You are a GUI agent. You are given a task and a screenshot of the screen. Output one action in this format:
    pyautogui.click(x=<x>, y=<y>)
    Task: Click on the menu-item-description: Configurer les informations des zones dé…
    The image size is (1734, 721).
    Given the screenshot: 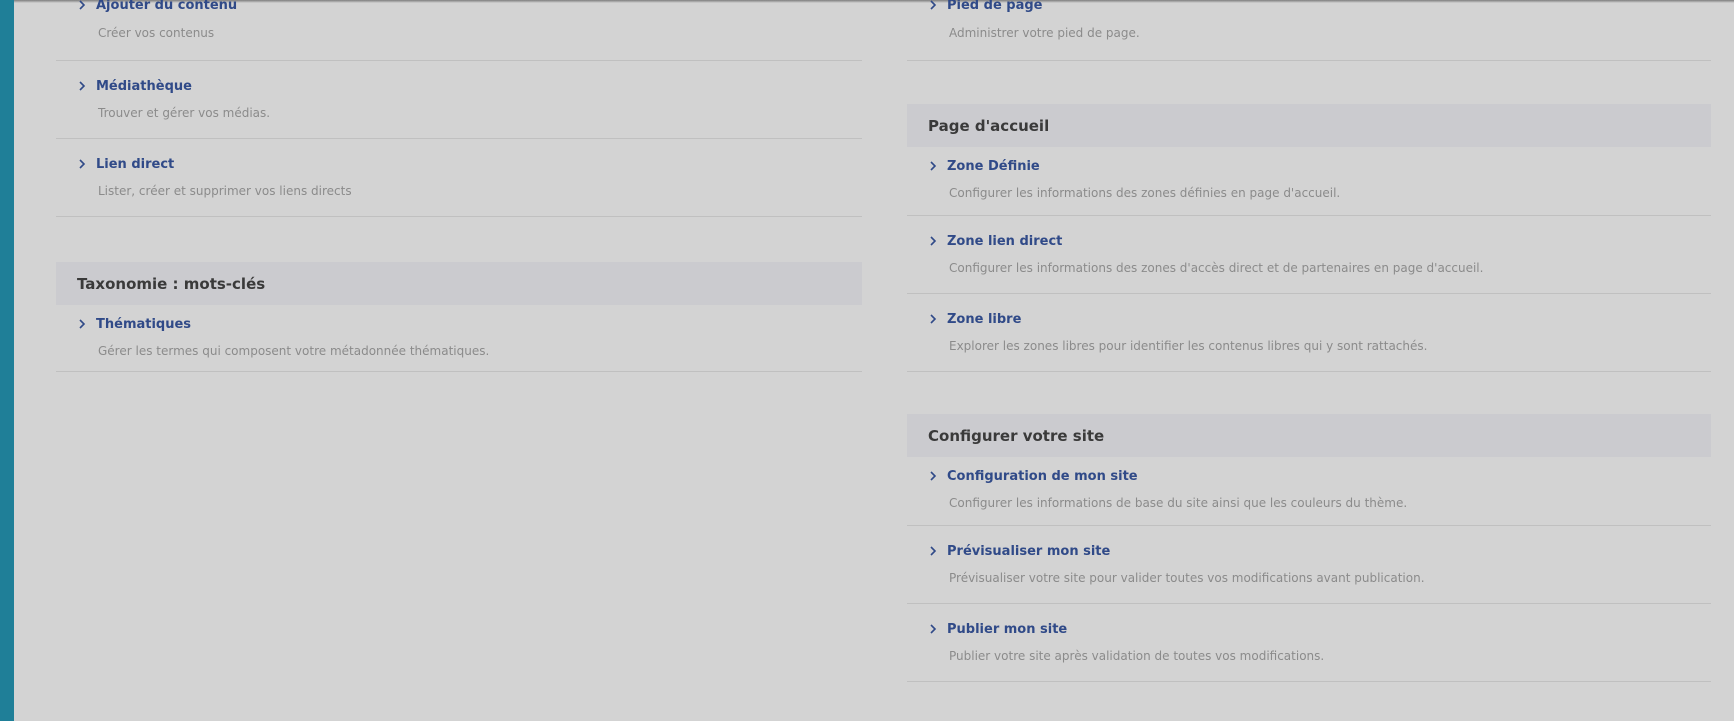 What is the action you would take?
    pyautogui.click(x=1145, y=193)
    